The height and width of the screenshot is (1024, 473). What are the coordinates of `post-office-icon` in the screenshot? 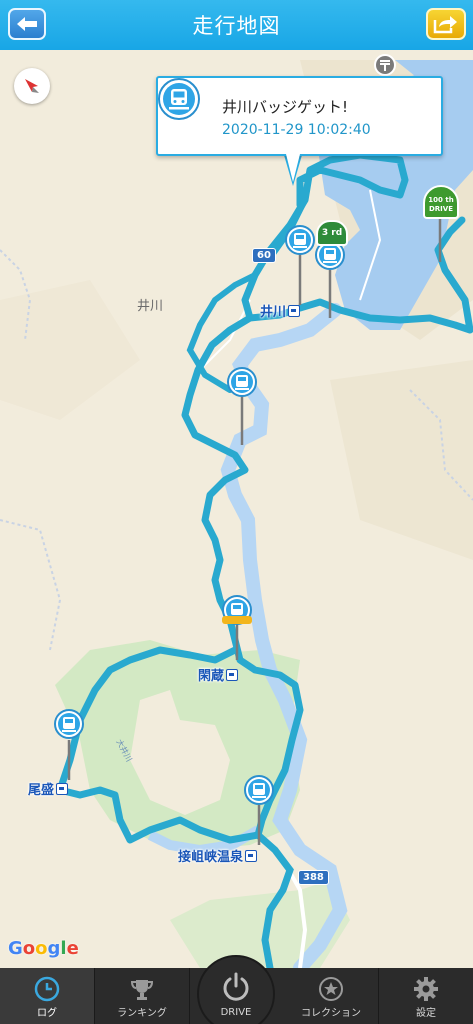 It's located at (385, 65).